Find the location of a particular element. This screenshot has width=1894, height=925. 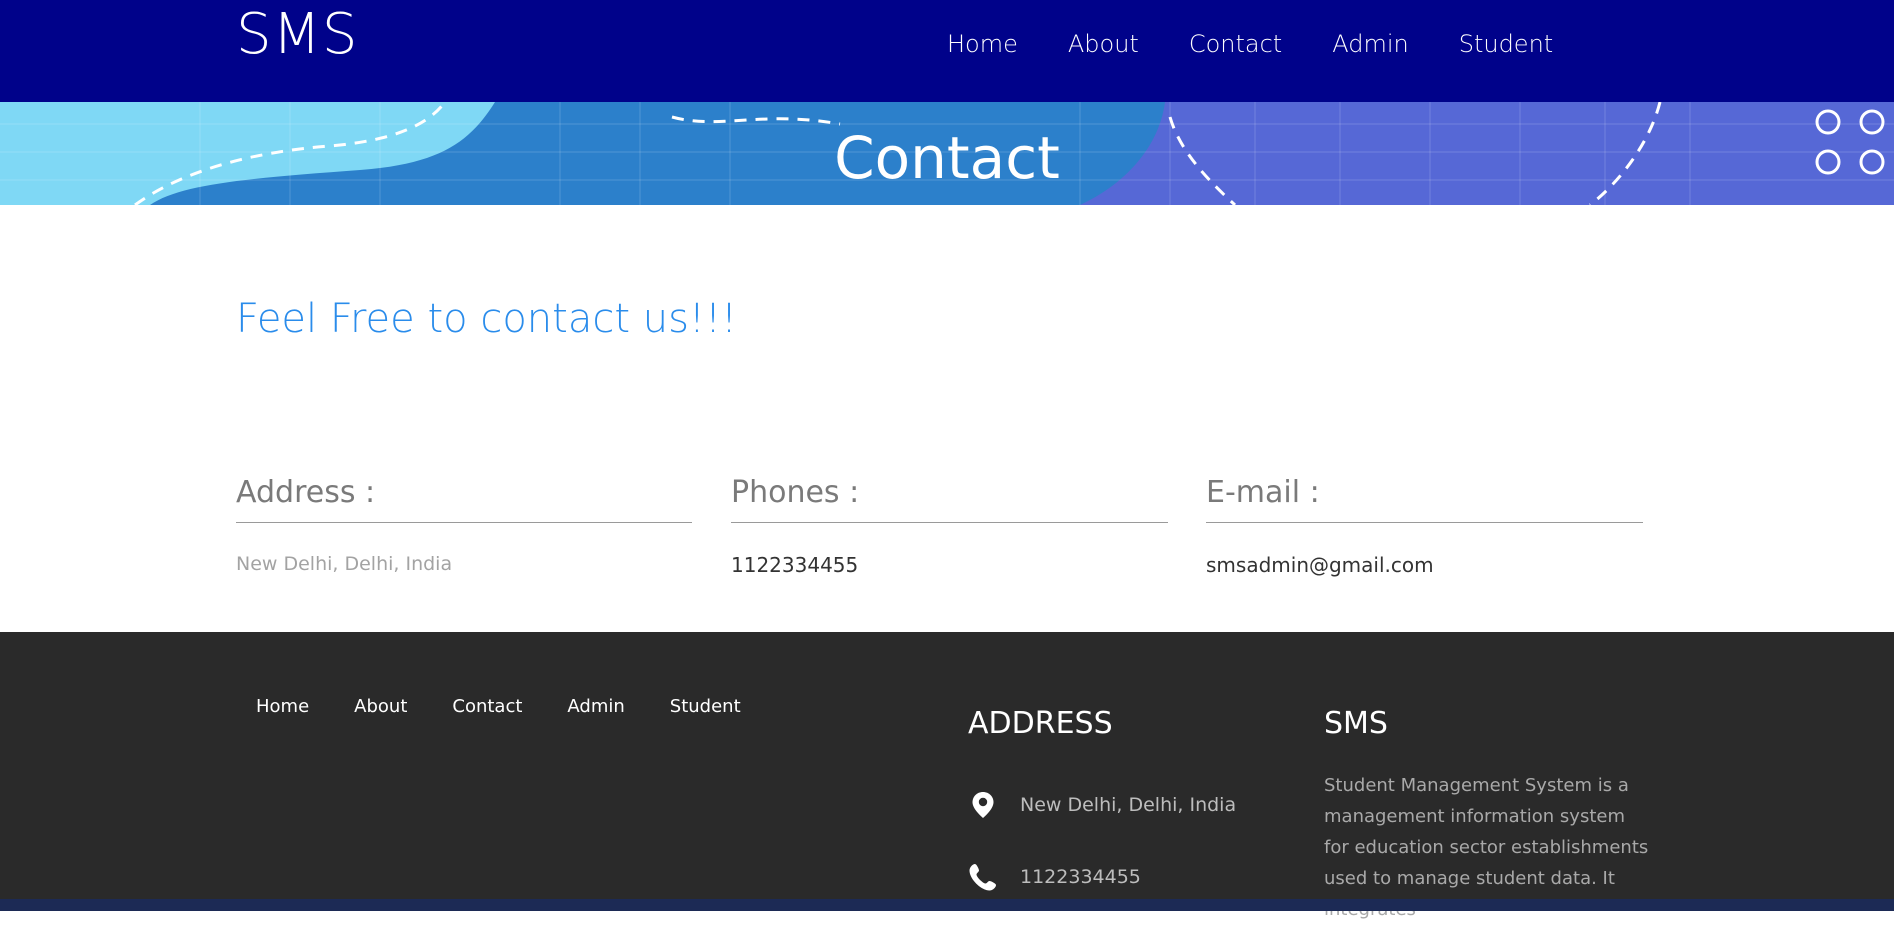

footer-address-row: New Delhi, Delhi, India is located at coordinates (1102, 805).